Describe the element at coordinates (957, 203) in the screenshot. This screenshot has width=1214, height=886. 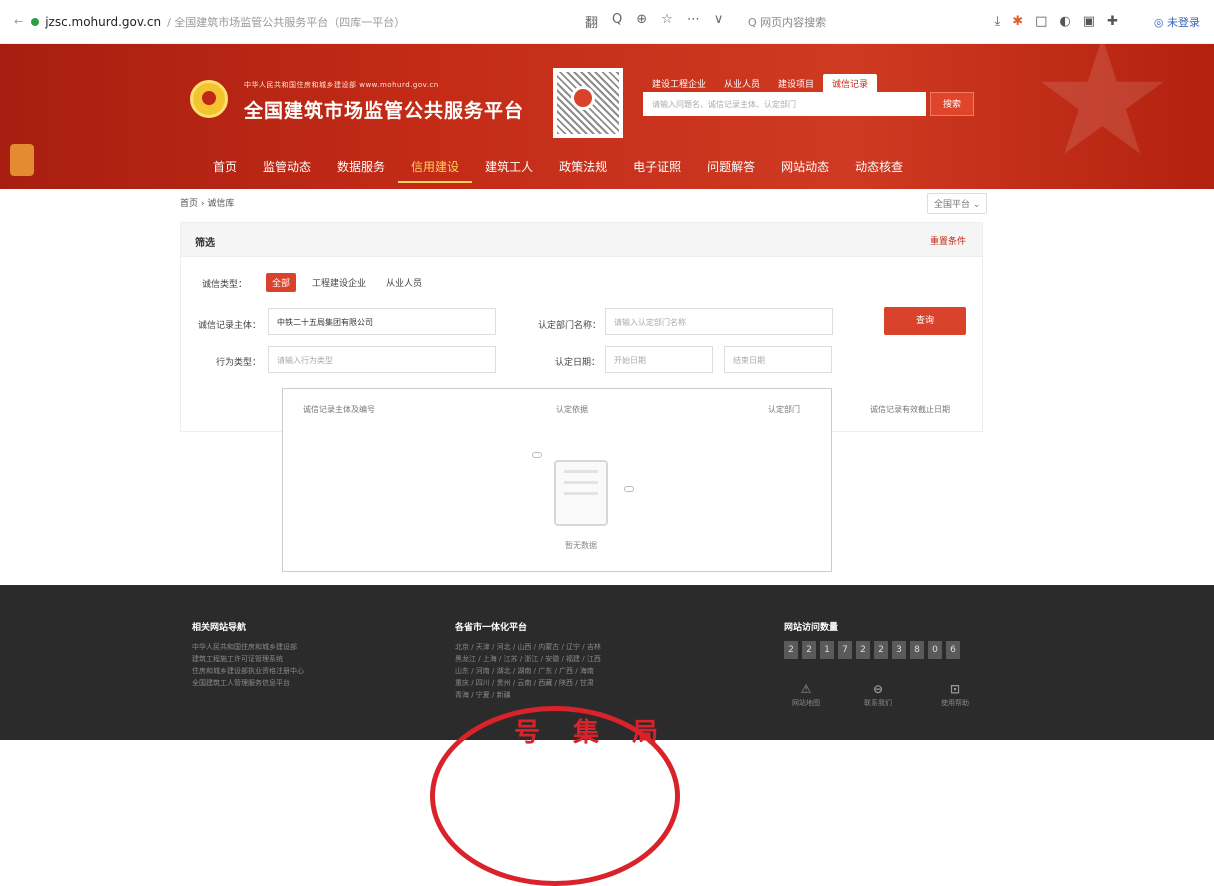
I see `platform-select: 全国平台 ⌄` at that location.